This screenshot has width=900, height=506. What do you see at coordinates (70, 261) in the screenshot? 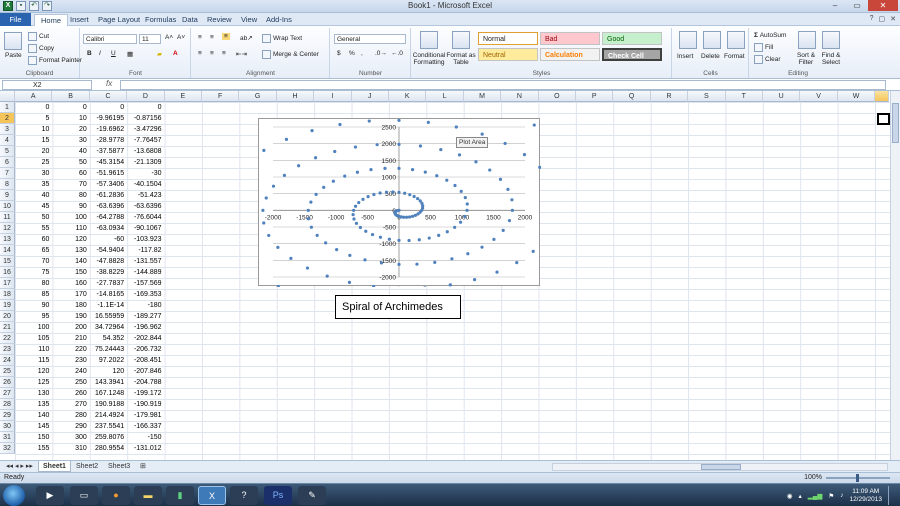
I see `cell-b15: 140` at bounding box center [70, 261].